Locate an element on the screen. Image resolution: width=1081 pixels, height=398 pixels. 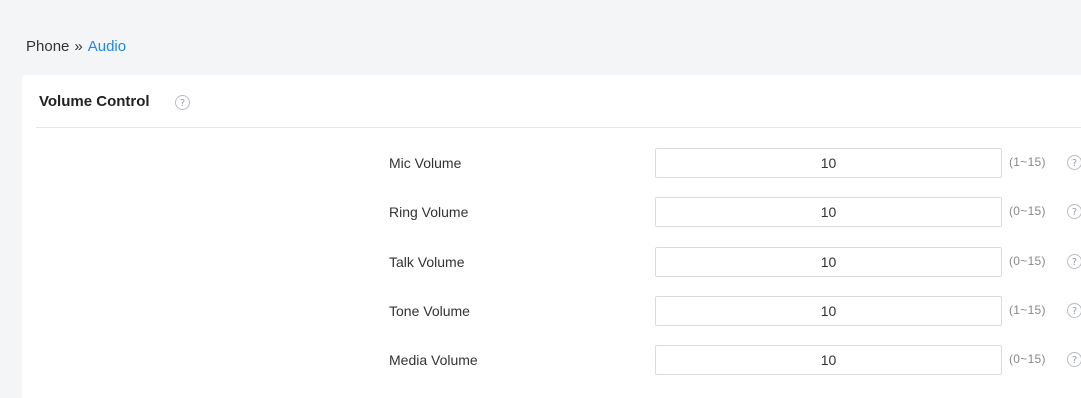
talk-volume-row: Talk Volume (0~15) ? is located at coordinates (551, 262).